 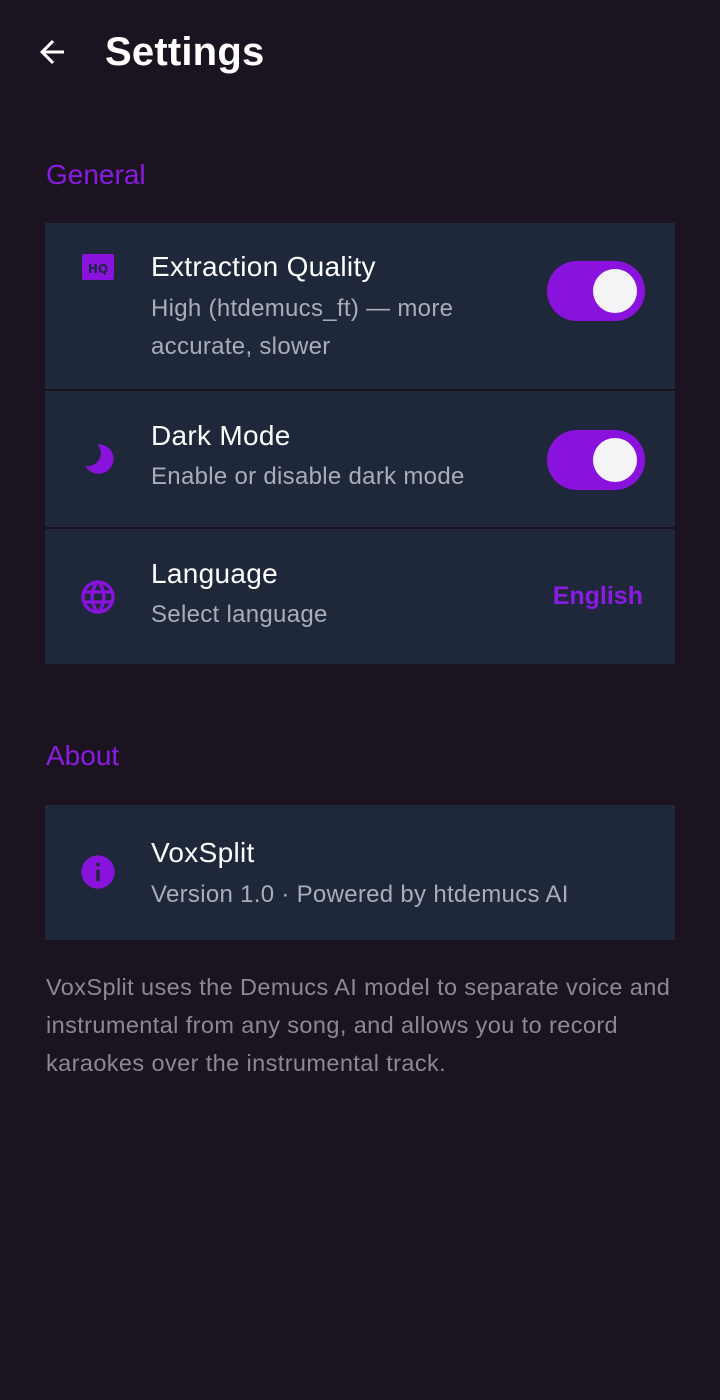 I want to click on language-value: English, so click(x=598, y=596).